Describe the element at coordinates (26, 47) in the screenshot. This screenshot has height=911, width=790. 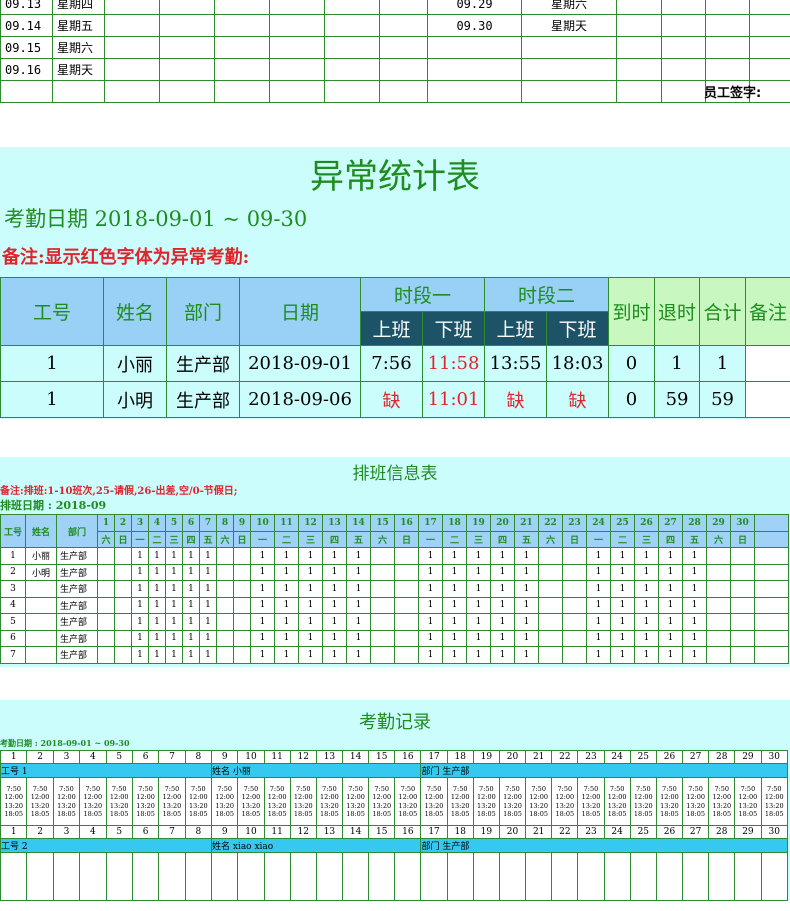
I see `cell-date: 09.15` at that location.